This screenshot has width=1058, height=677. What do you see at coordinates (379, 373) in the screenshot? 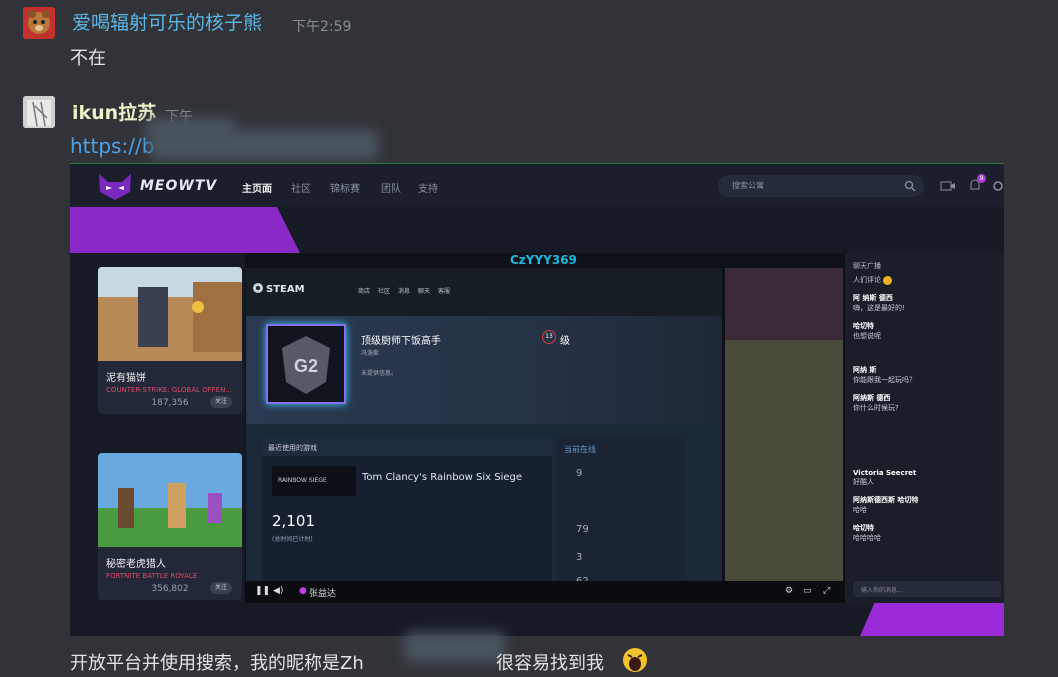
I see `profile-description: 未提供信息。` at bounding box center [379, 373].